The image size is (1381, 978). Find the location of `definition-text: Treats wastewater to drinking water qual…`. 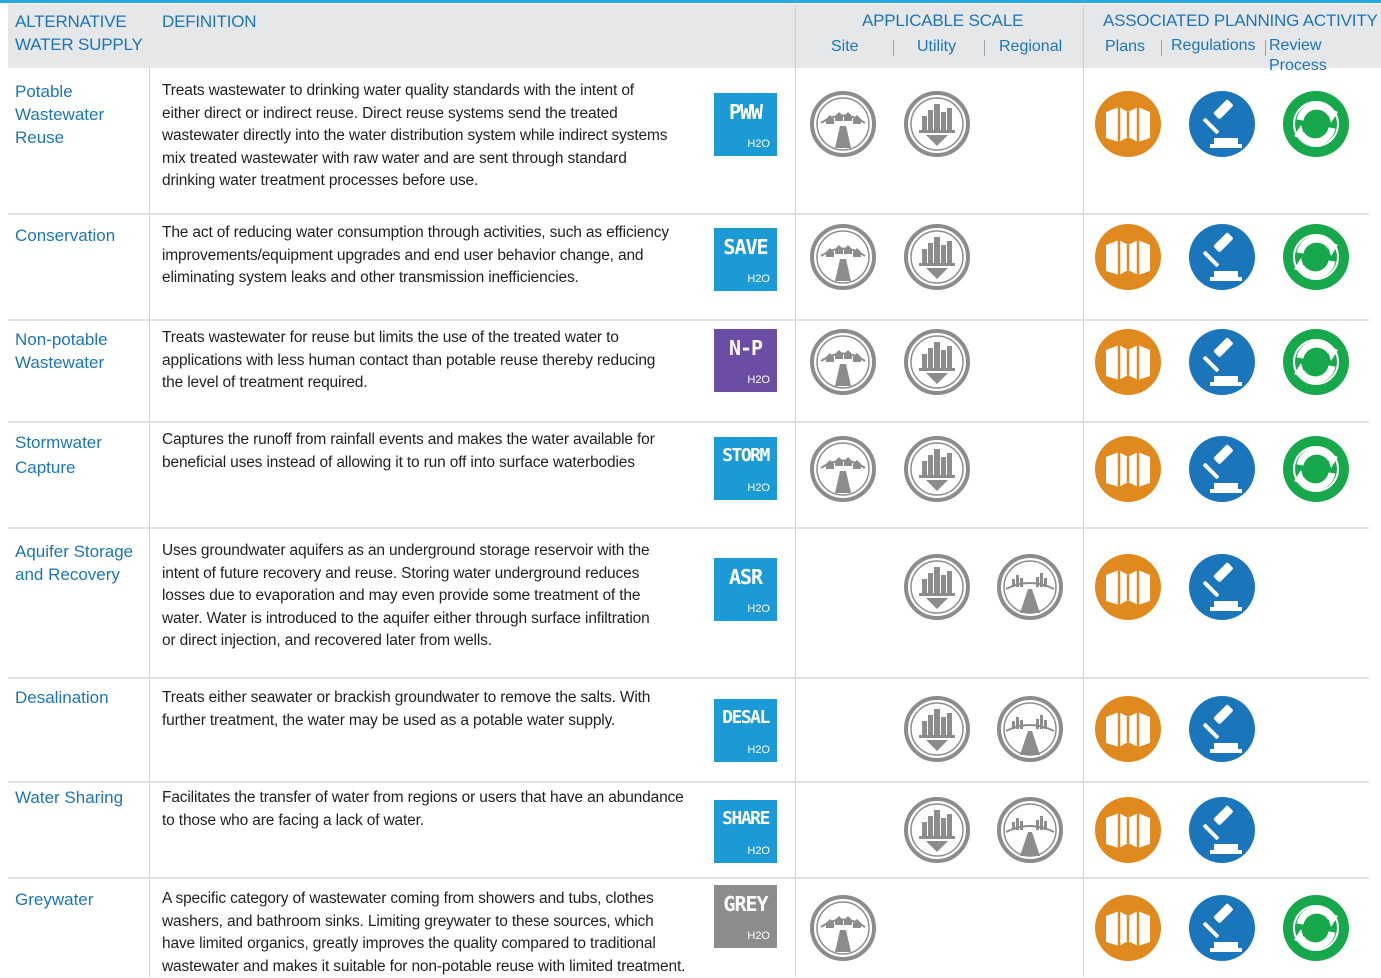

definition-text: Treats wastewater to drinking water qual… is located at coordinates (432, 136).